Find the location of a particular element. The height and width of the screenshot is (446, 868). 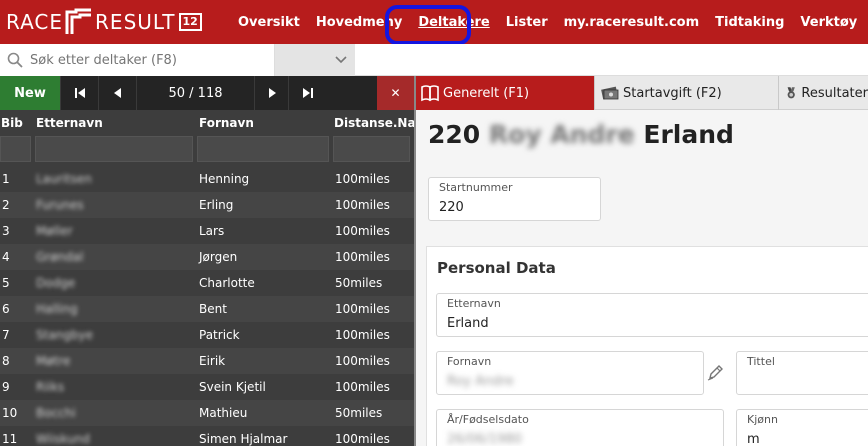

table-row: 10 Bocchi Mathieu 50miles is located at coordinates (207, 413).